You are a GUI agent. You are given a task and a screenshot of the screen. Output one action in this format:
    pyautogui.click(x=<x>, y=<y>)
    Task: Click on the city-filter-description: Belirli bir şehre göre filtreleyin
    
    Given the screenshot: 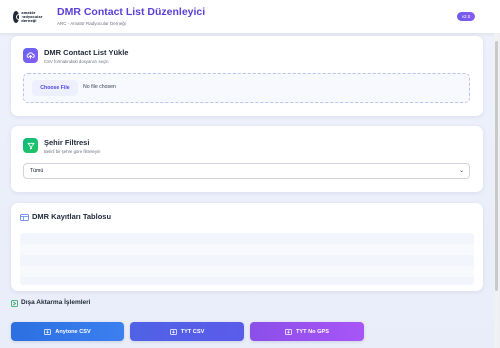 What is the action you would take?
    pyautogui.click(x=72, y=151)
    